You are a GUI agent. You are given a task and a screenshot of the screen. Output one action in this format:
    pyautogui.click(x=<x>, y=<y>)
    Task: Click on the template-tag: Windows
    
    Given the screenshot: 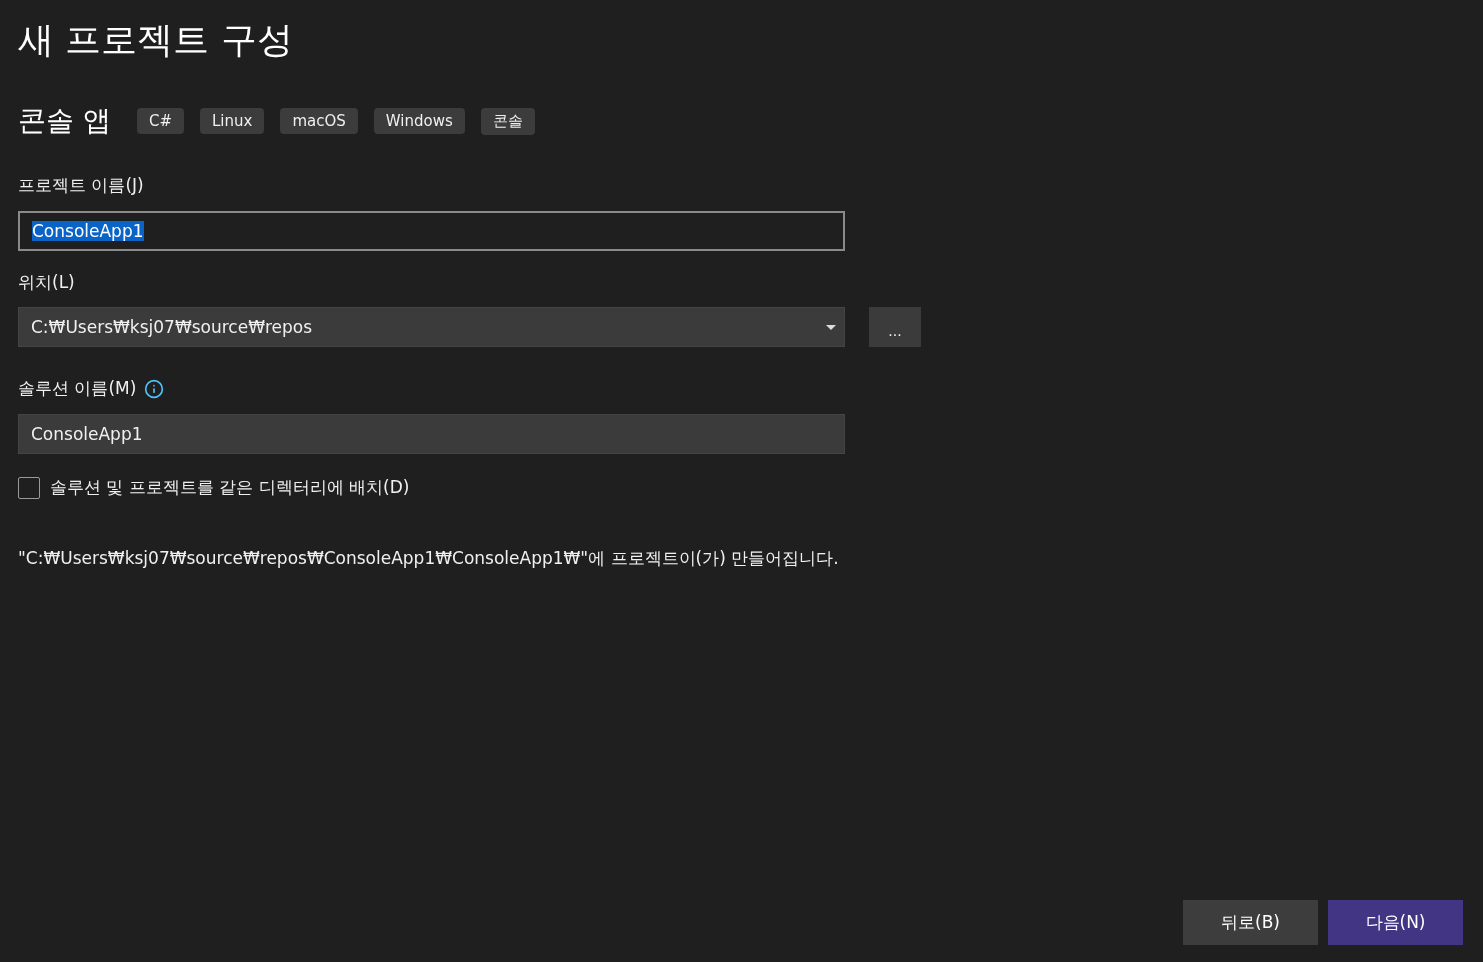 What is the action you would take?
    pyautogui.click(x=419, y=121)
    